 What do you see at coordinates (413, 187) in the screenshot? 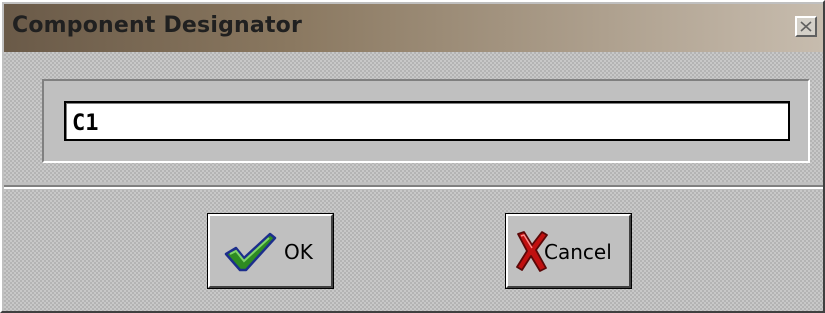
I see `separator-line` at bounding box center [413, 187].